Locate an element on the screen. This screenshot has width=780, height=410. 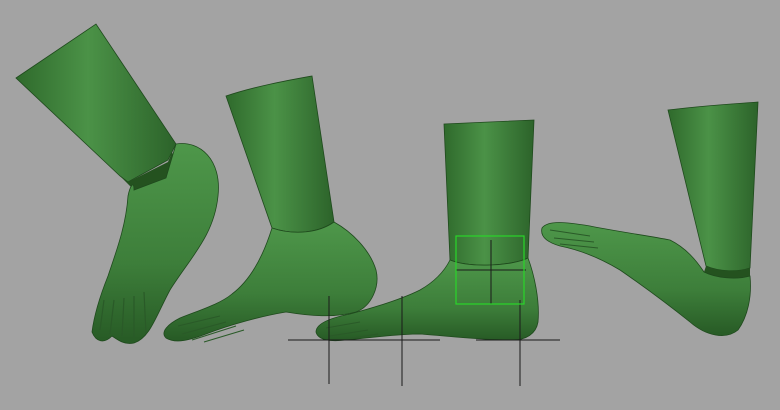
foot-2-shin is located at coordinates (280, 154).